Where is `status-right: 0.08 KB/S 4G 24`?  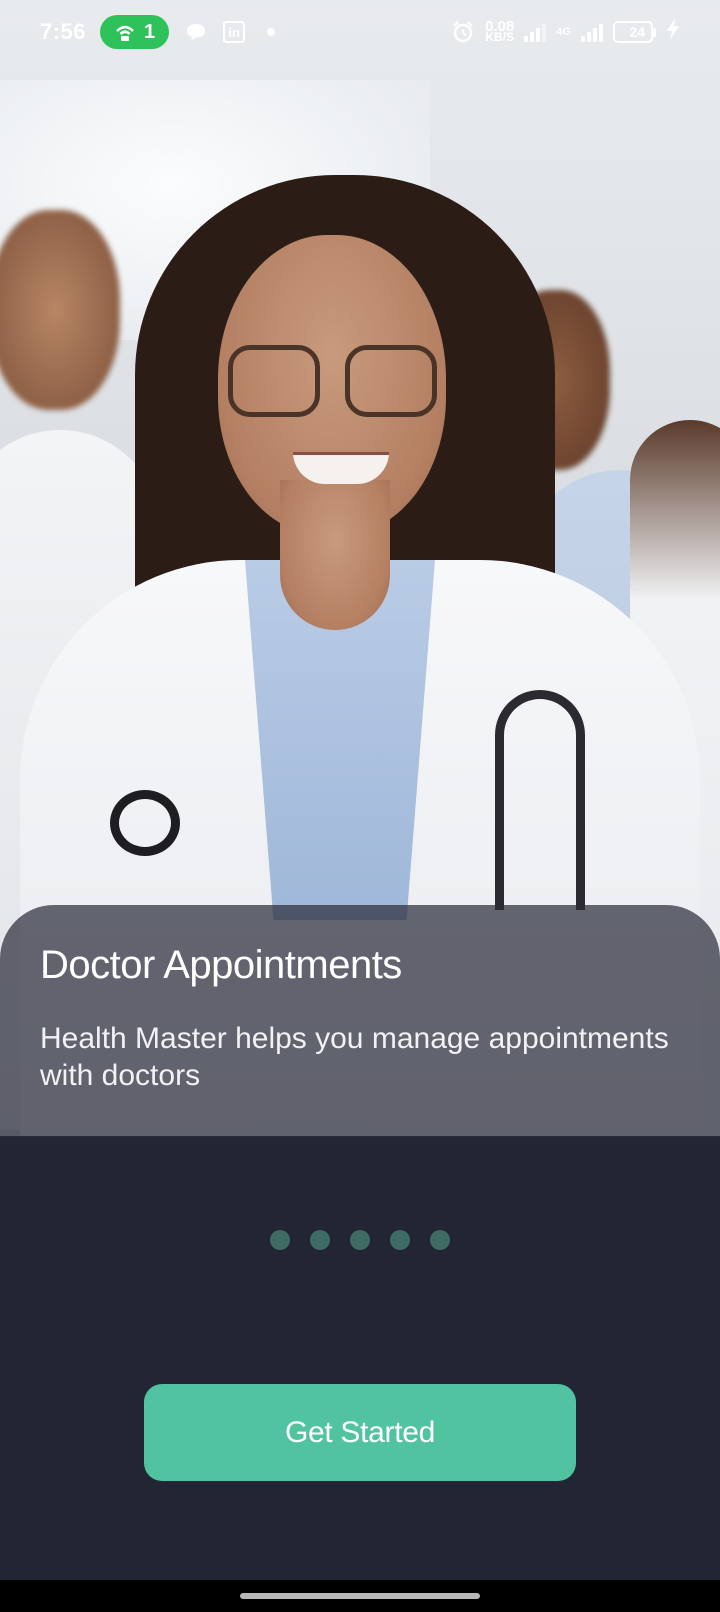
status-right: 0.08 KB/S 4G 24 is located at coordinates (565, 32).